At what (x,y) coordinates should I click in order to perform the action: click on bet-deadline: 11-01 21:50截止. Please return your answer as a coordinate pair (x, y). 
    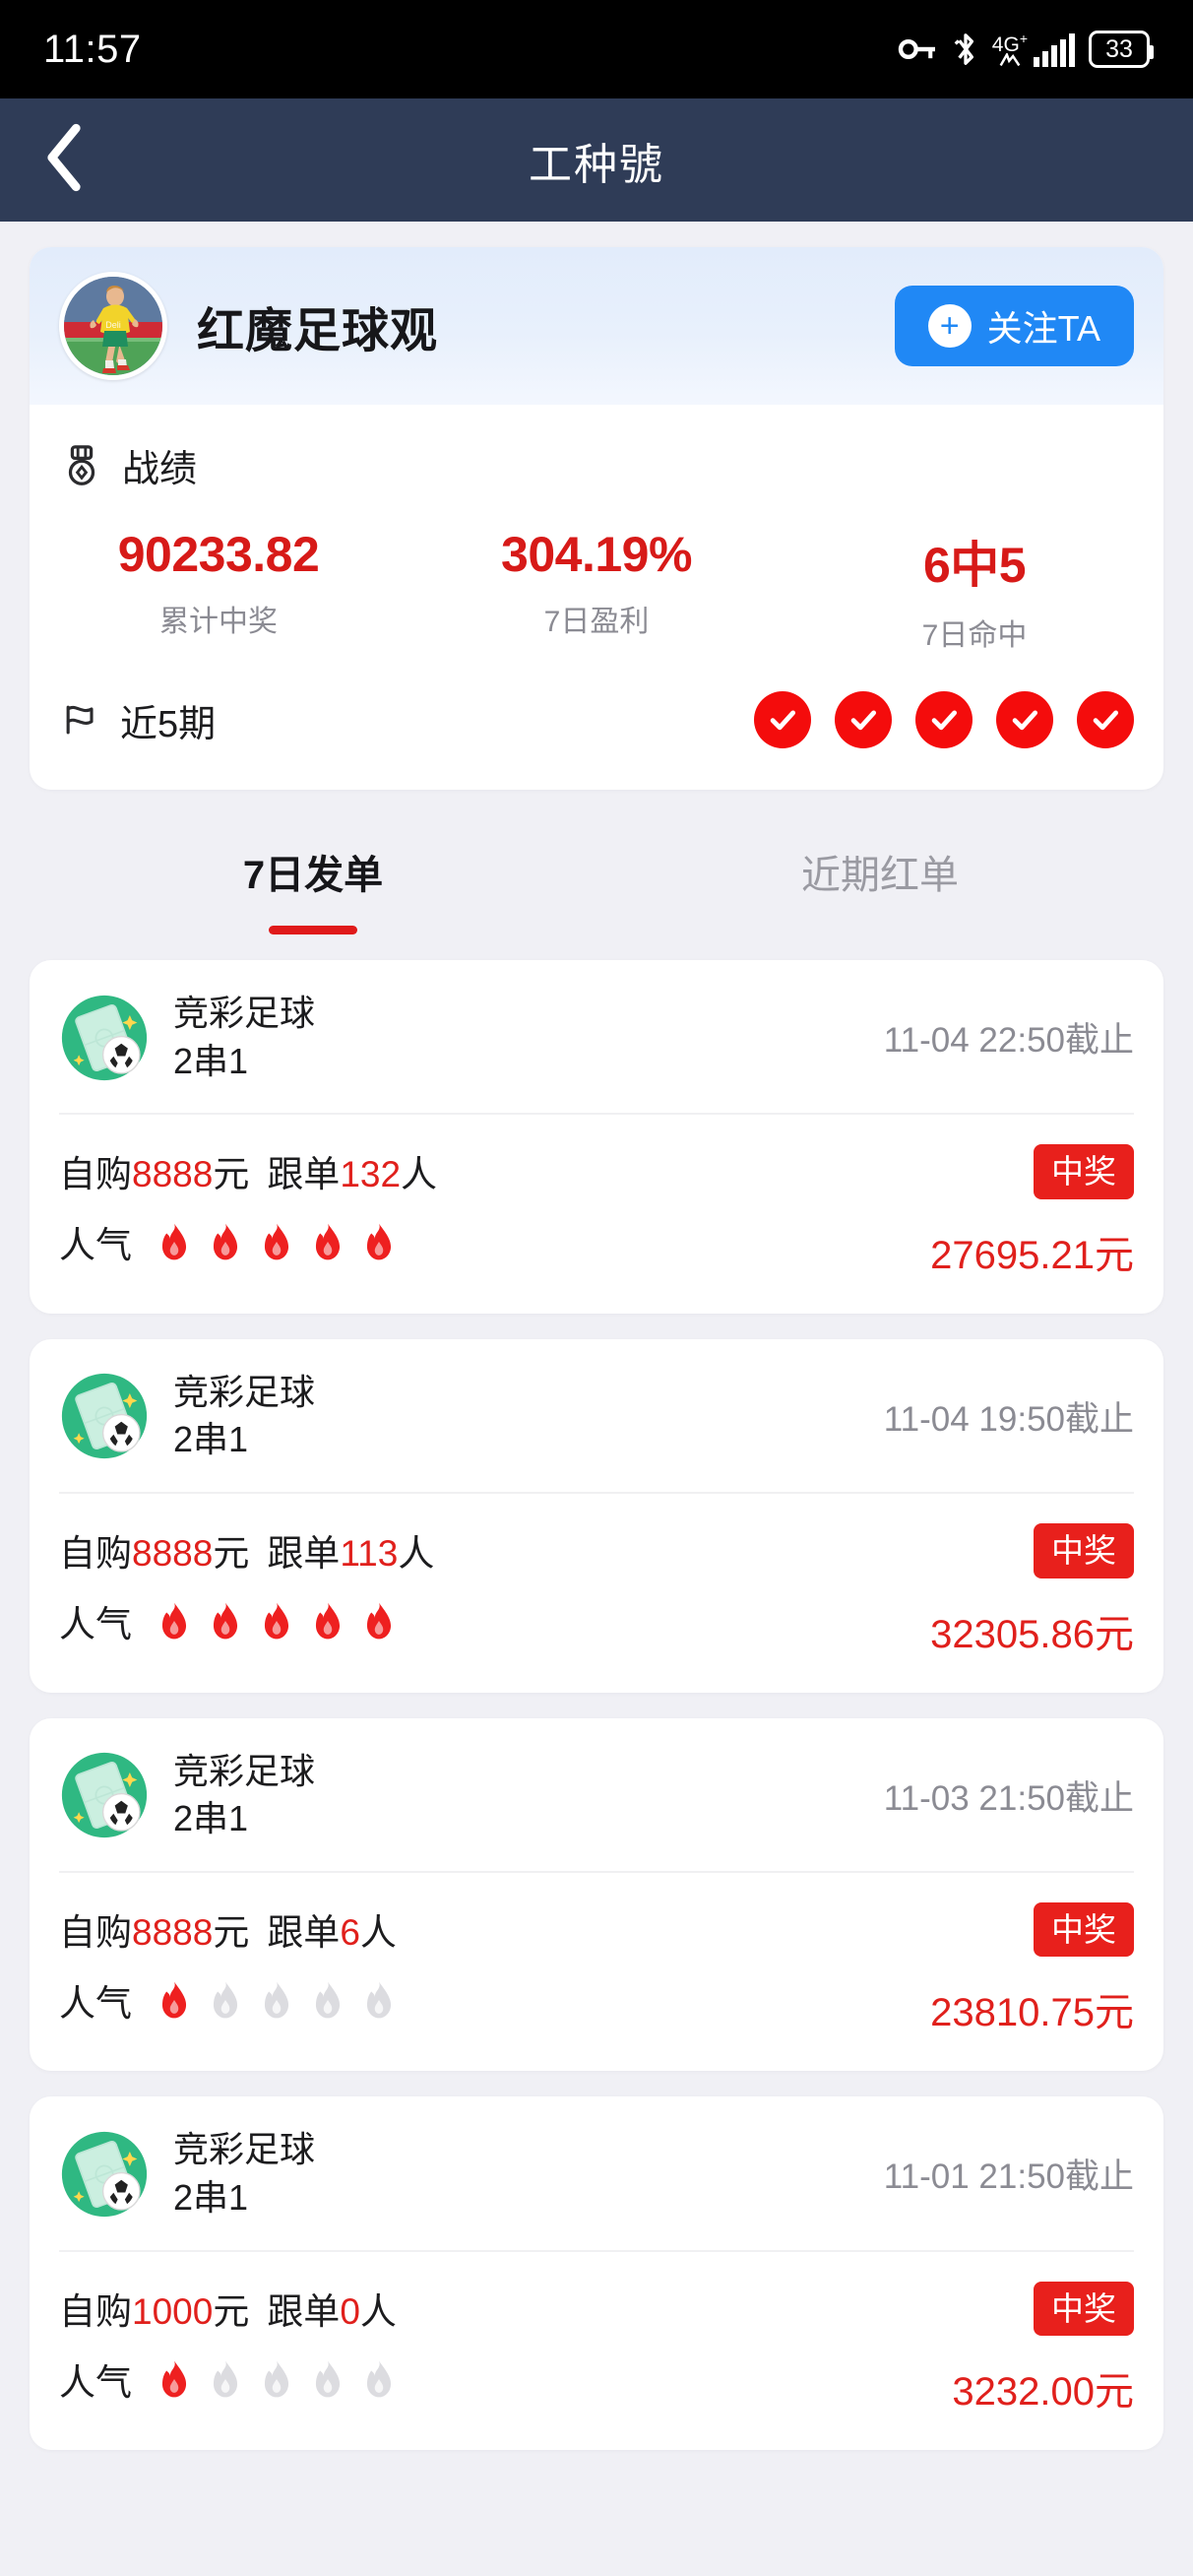
    Looking at the image, I should click on (1008, 2177).